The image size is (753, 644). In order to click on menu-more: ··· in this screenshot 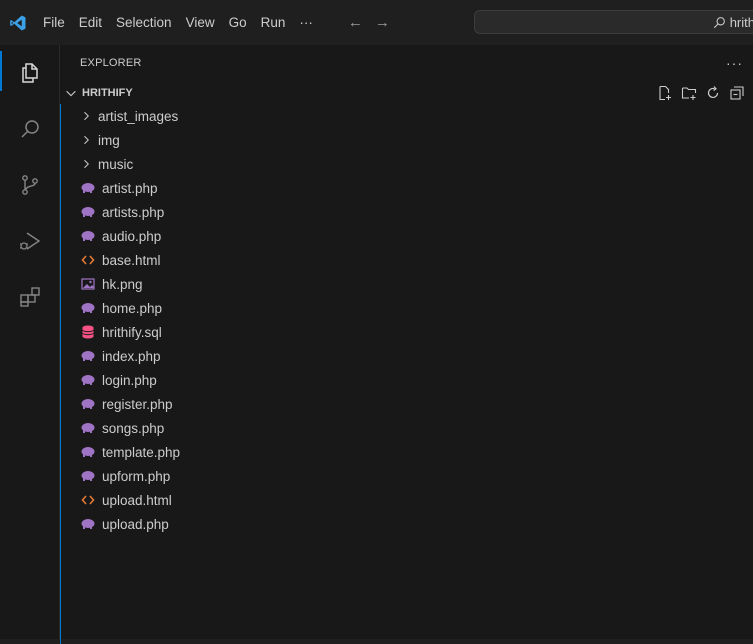, I will do `click(306, 23)`.